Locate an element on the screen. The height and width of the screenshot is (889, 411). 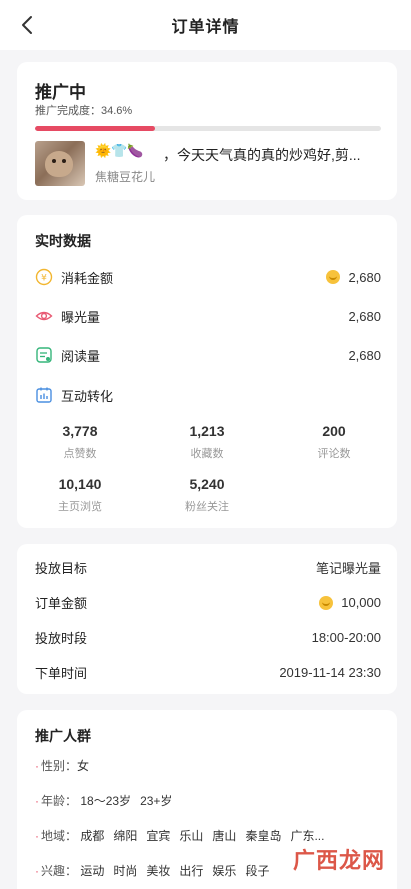
metric-label: 消耗金额 is located at coordinates (87, 278).